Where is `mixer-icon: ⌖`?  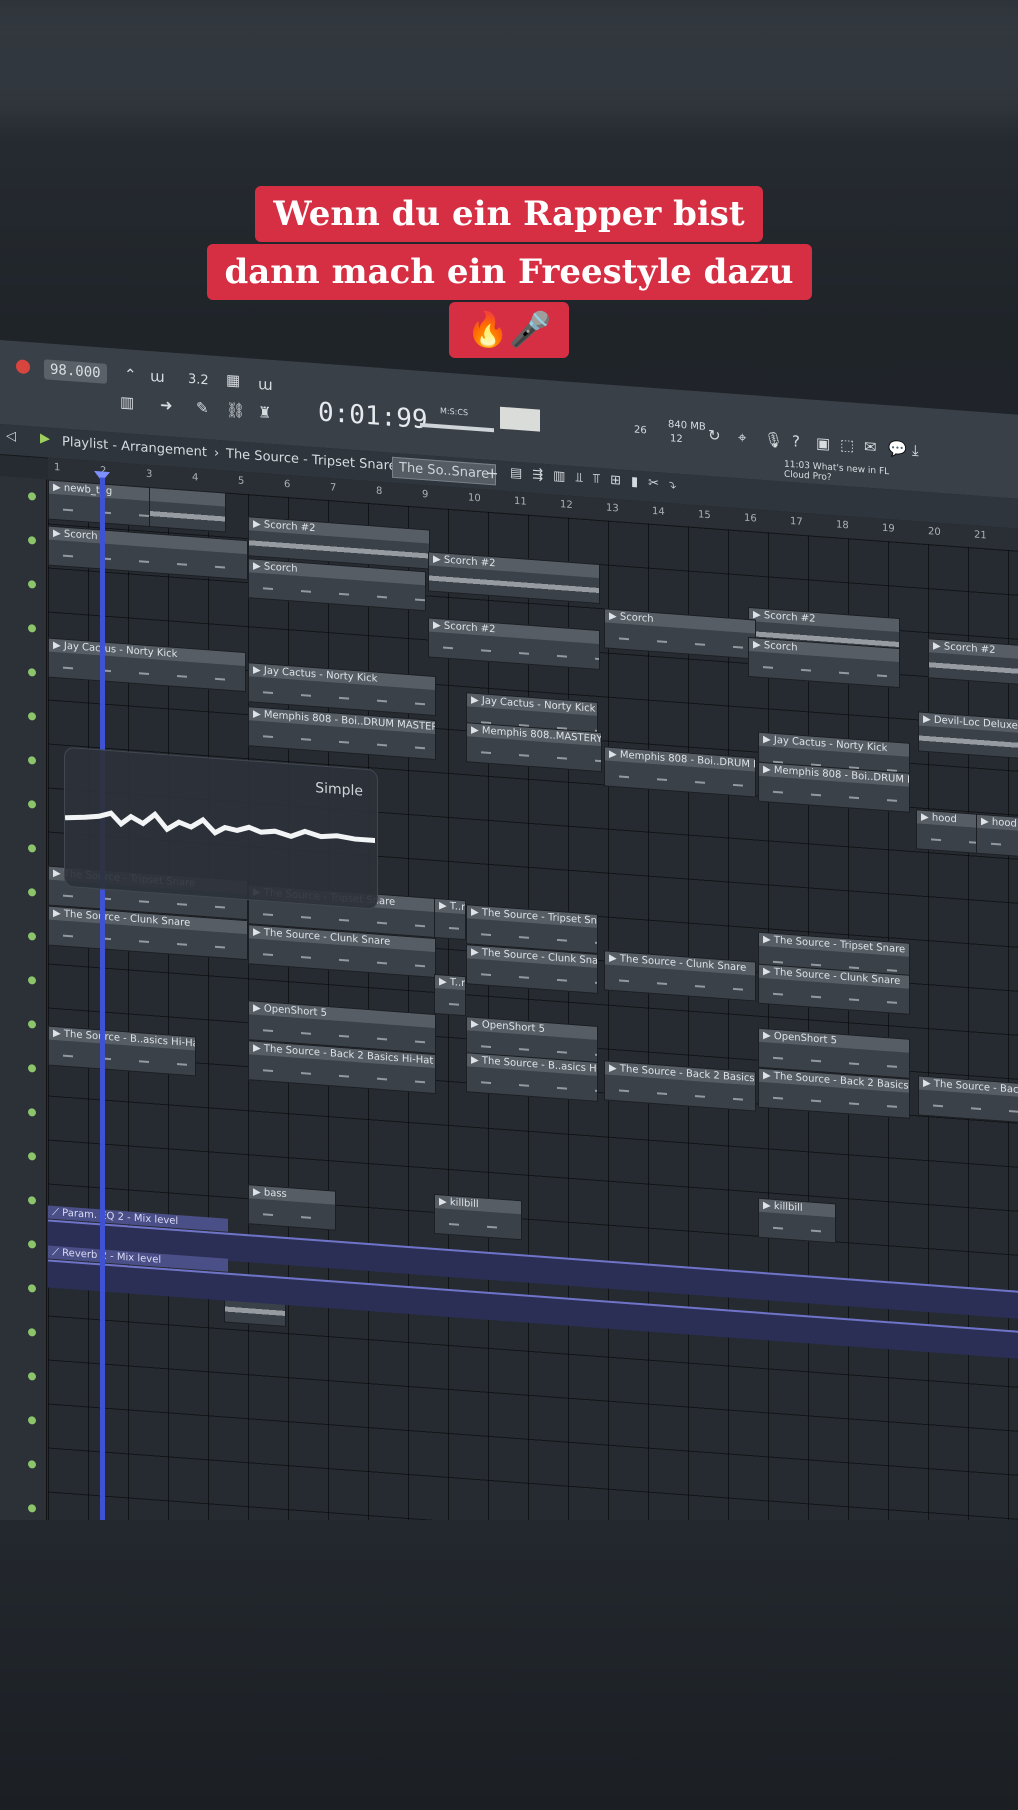
mixer-icon: ⌖ is located at coordinates (742, 437).